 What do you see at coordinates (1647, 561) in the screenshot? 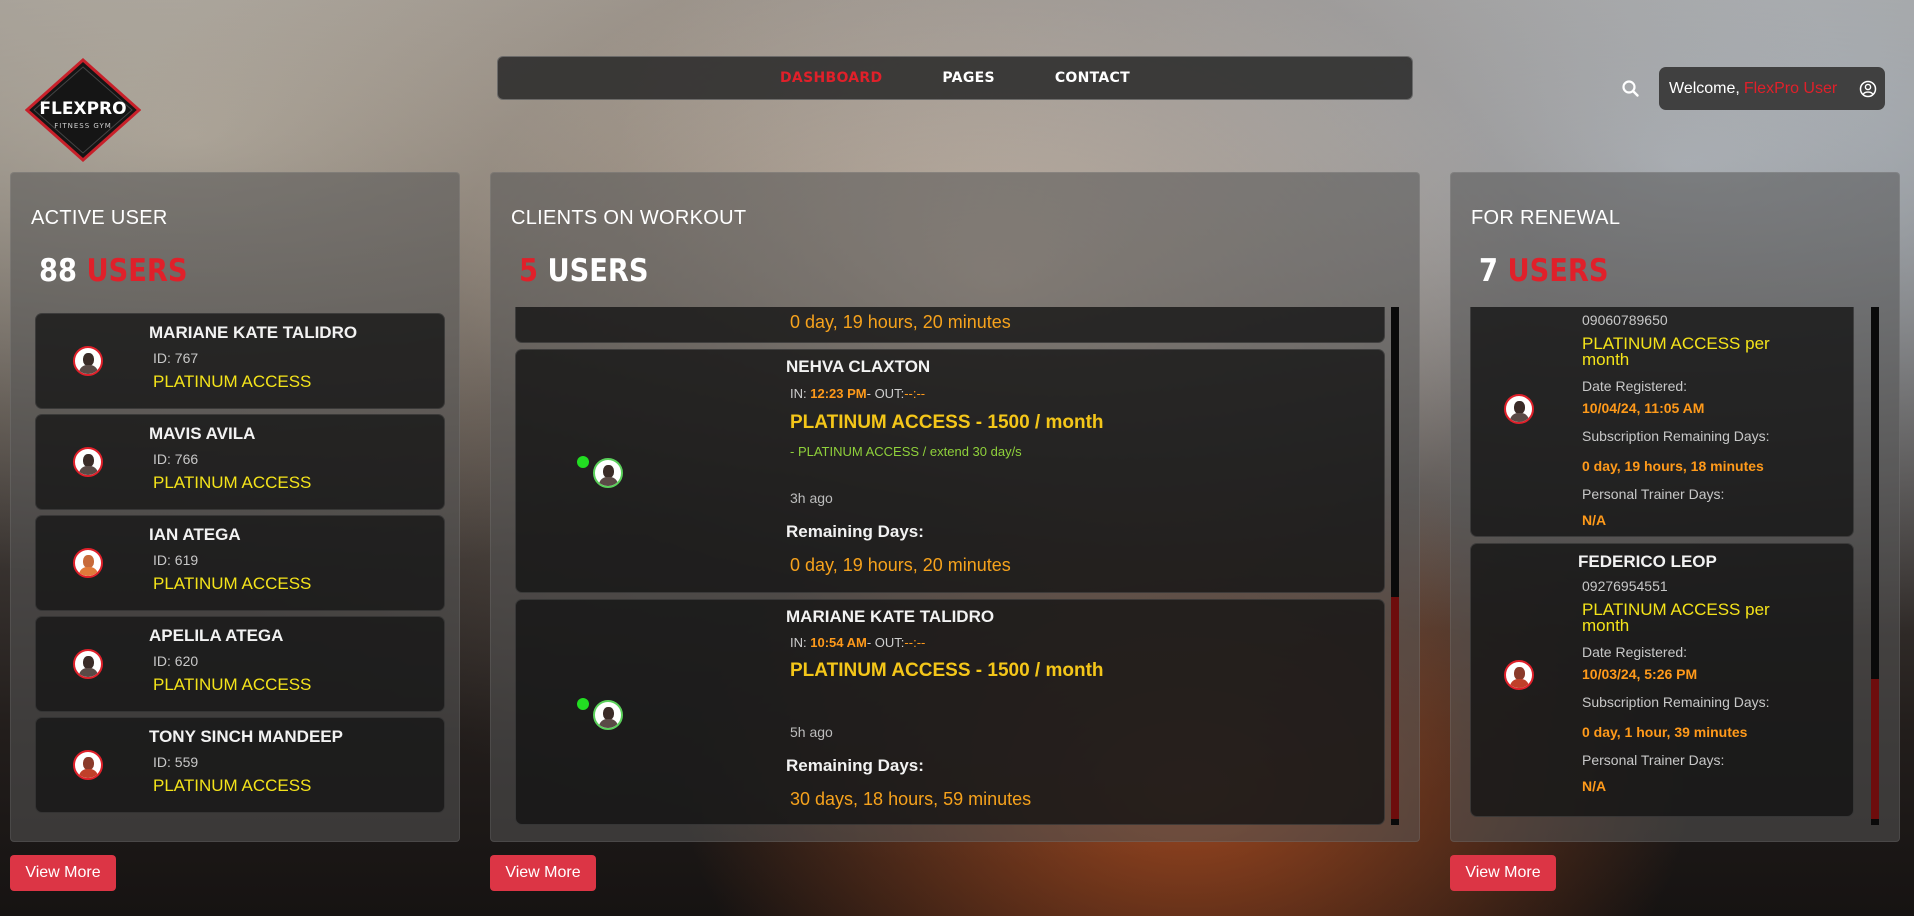
I see `client-name: FEDERICO LEOP` at bounding box center [1647, 561].